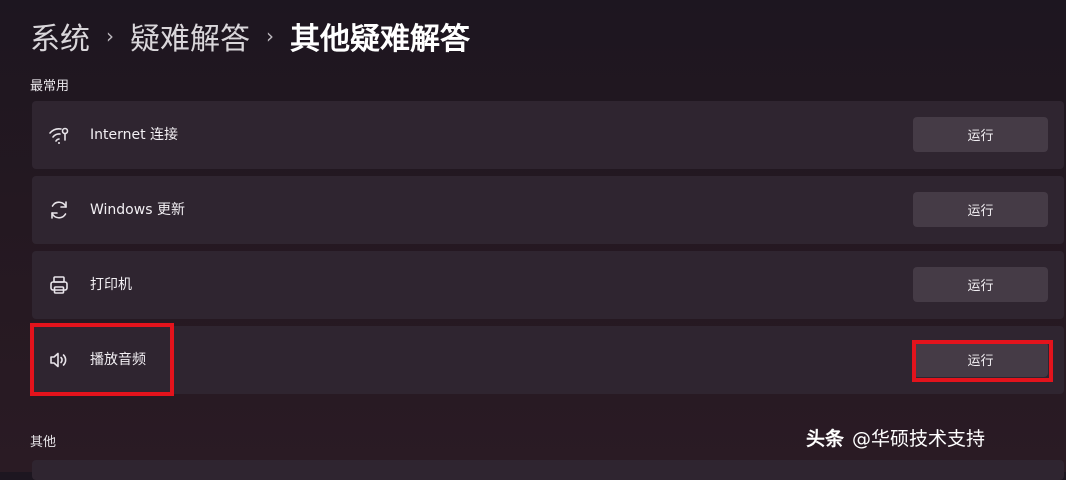 This screenshot has width=1066, height=480. What do you see at coordinates (137, 210) in the screenshot?
I see `troubleshooter-label: Windows 更新` at bounding box center [137, 210].